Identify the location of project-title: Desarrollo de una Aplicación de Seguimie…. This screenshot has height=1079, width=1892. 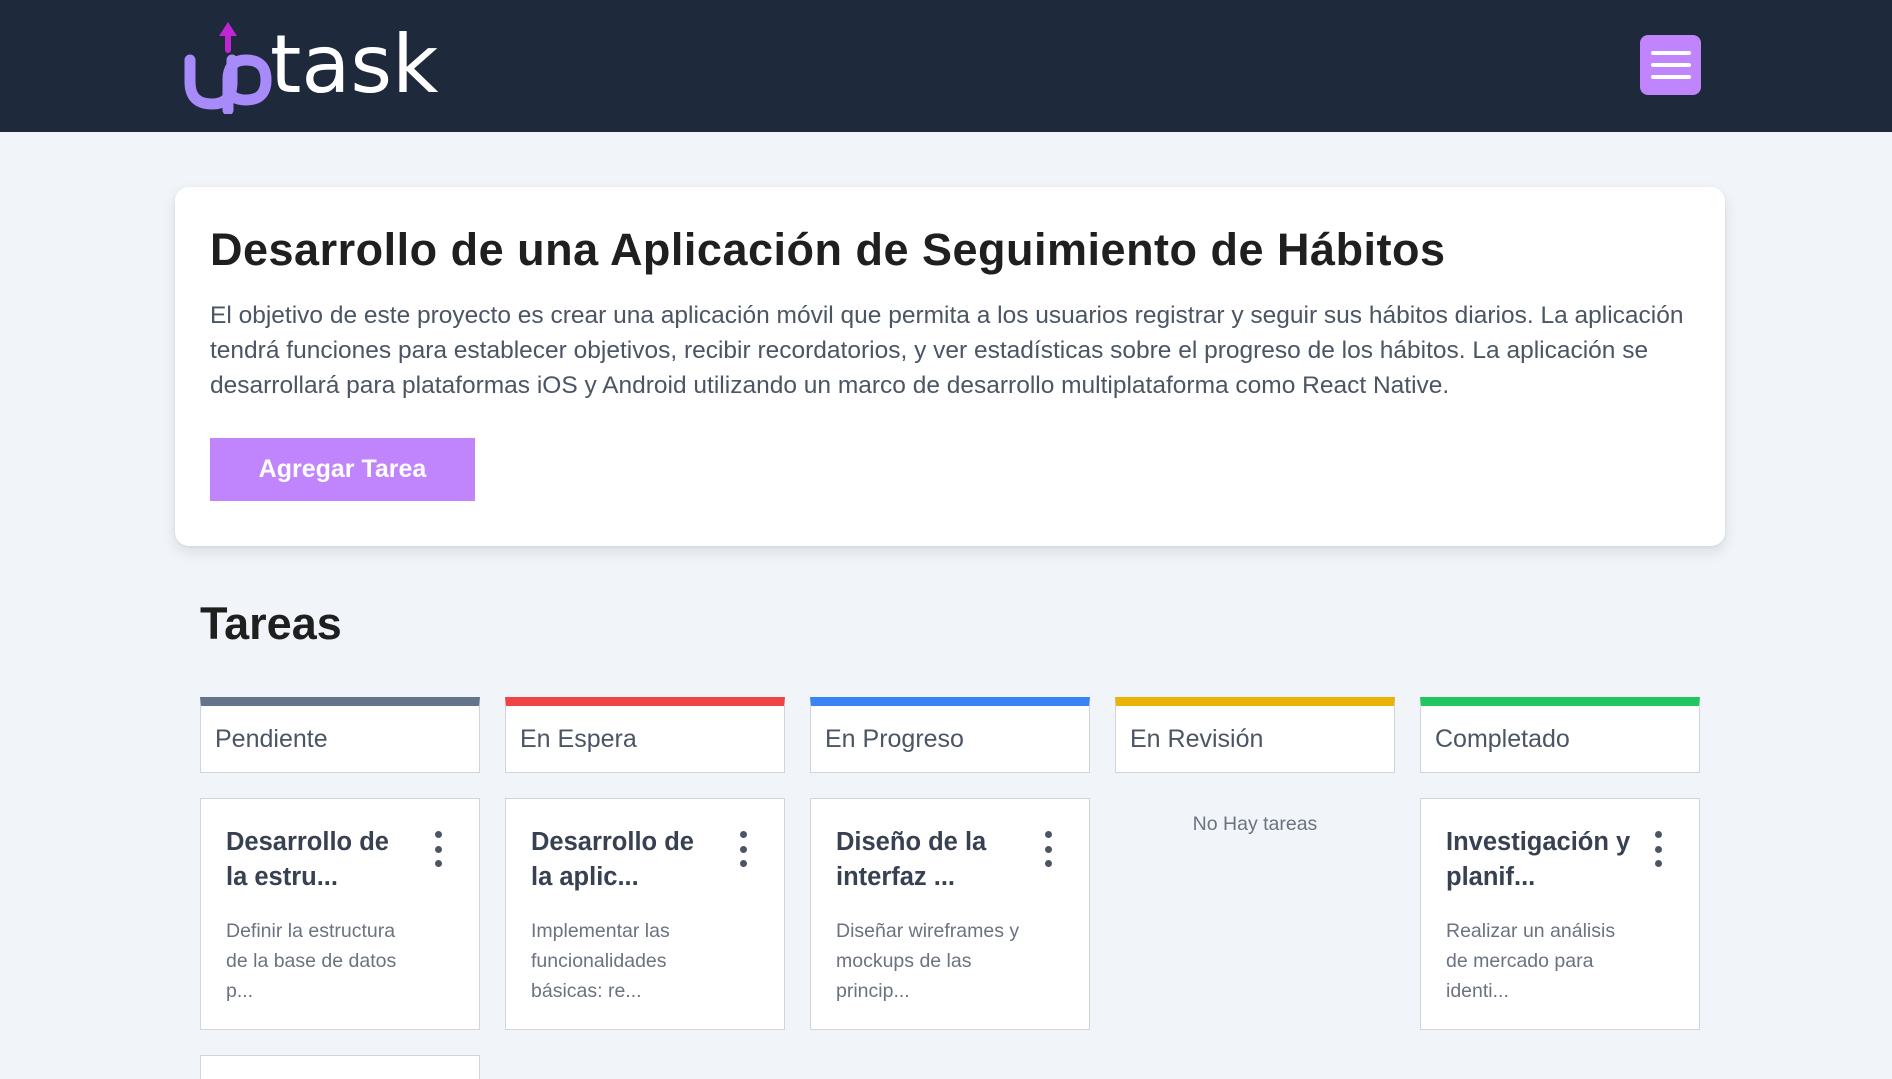
(828, 249).